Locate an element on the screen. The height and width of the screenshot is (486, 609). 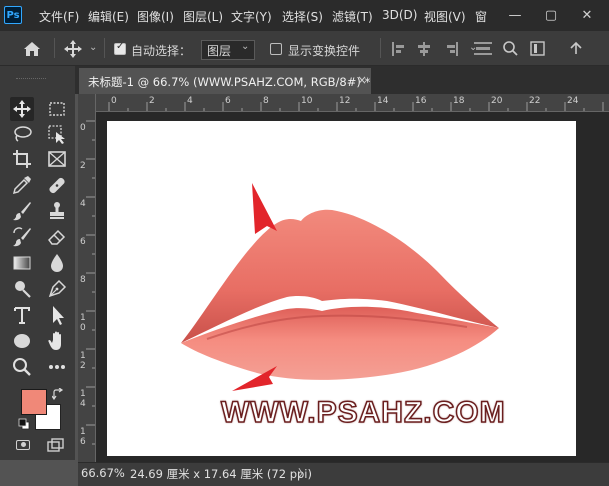
close-tab-icon: × is located at coordinates (362, 80).